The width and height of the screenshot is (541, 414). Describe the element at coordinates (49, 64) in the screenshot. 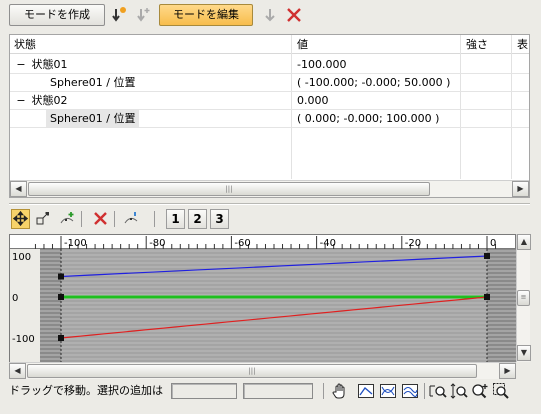

I see `state-name: 状態01` at that location.